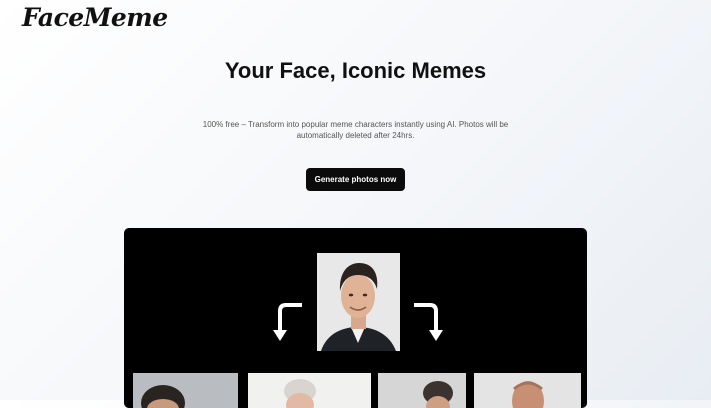 The width and height of the screenshot is (711, 408). I want to click on curved-arrow-down-right-icon, so click(427, 325).